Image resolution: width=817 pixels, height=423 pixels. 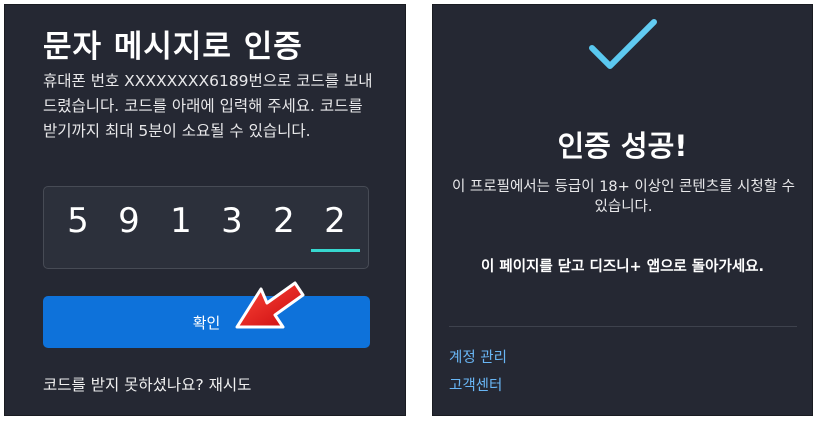 What do you see at coordinates (622, 146) in the screenshot?
I see `success-title: 인증 성공!` at bounding box center [622, 146].